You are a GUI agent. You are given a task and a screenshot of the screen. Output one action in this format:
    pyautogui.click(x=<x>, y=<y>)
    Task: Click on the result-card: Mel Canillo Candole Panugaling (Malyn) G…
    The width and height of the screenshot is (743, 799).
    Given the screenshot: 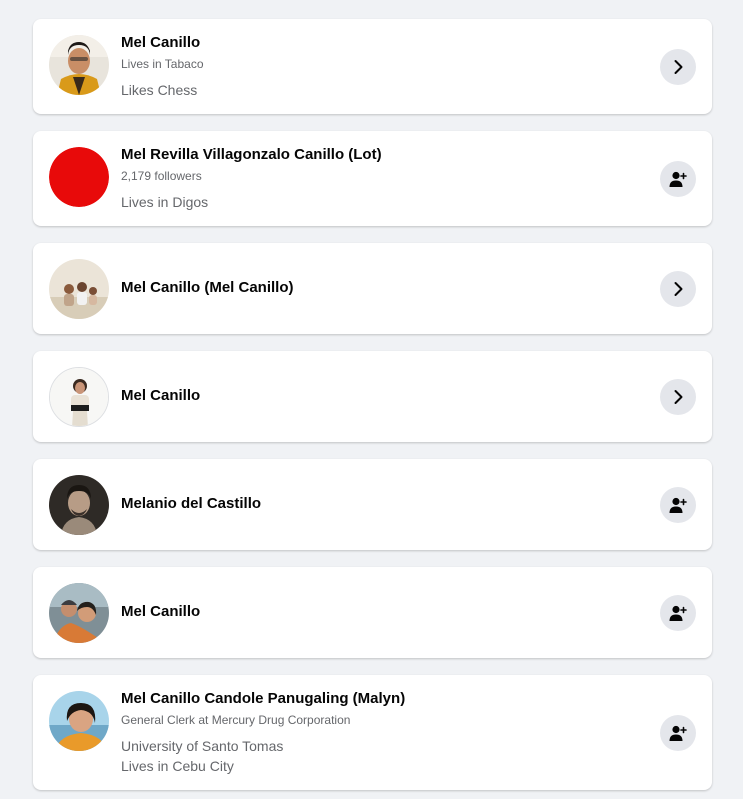 What is the action you would take?
    pyautogui.click(x=372, y=732)
    